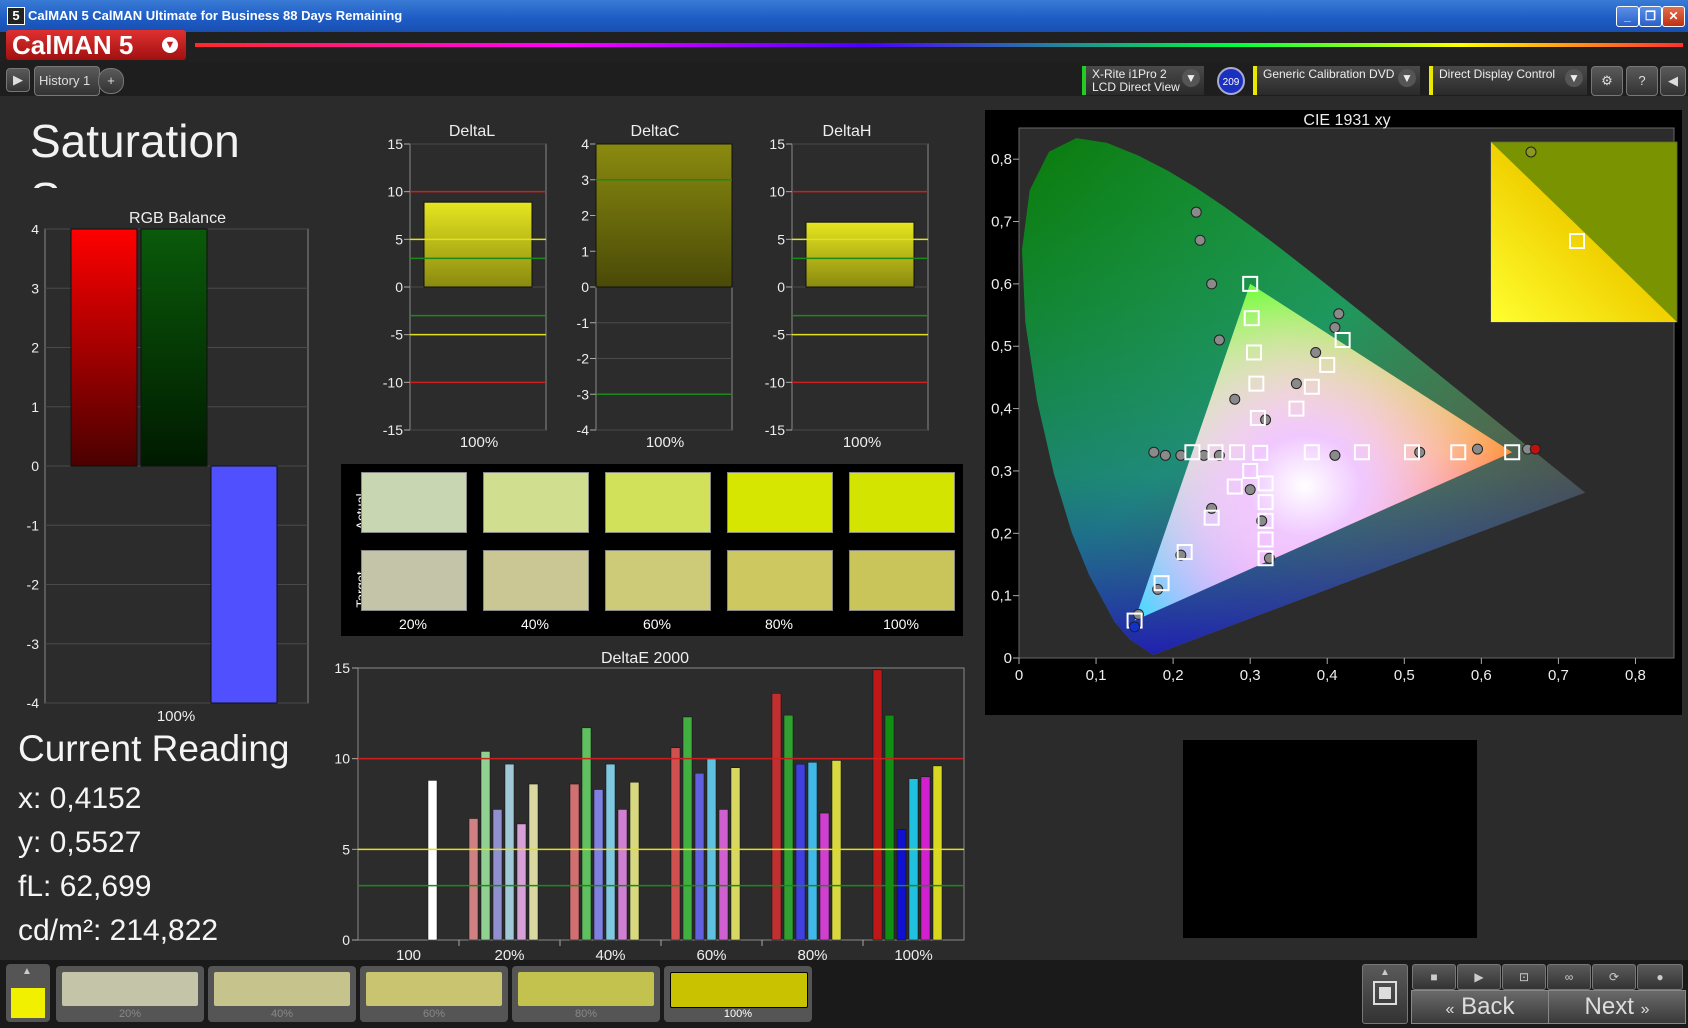  I want to click on rgb-bar, so click(174, 347).